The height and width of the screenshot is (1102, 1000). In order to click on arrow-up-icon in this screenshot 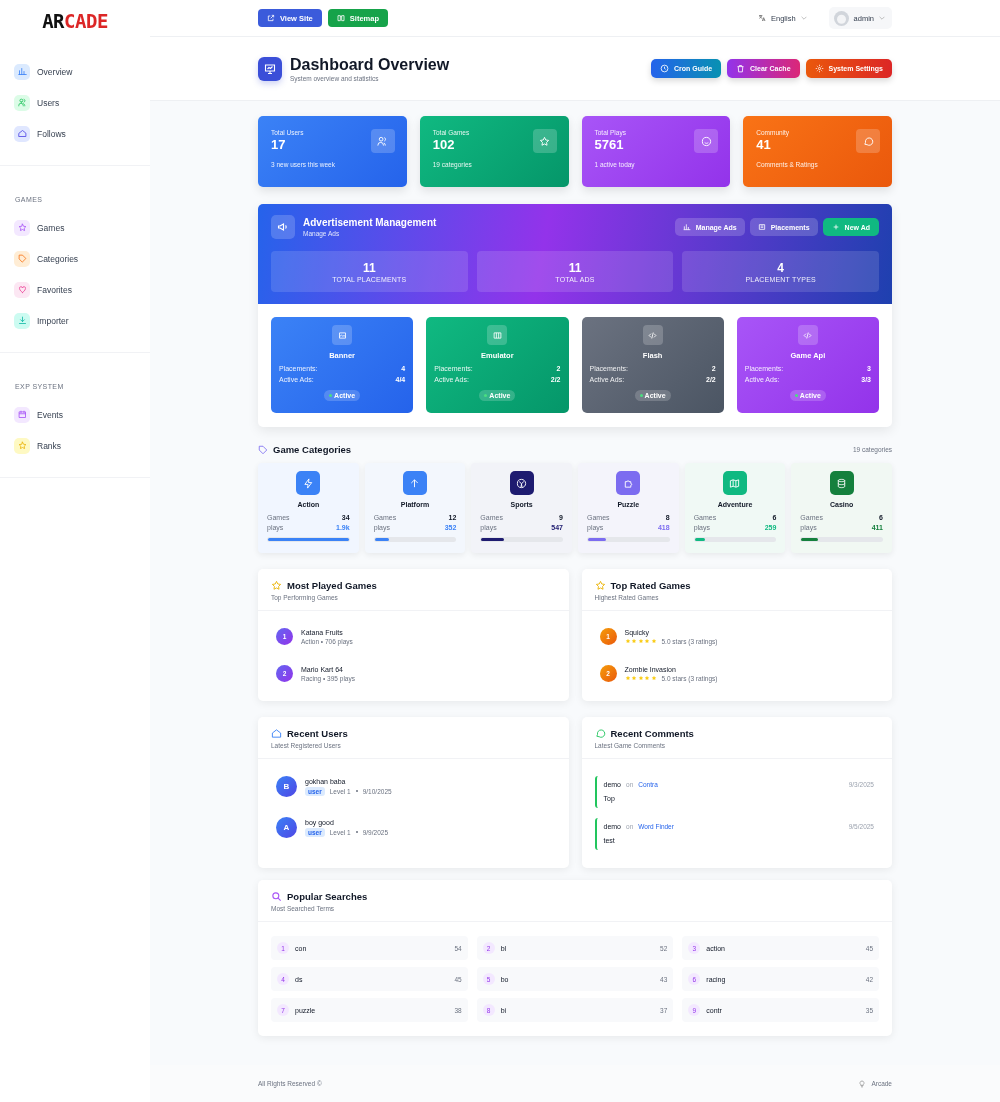, I will do `click(415, 483)`.